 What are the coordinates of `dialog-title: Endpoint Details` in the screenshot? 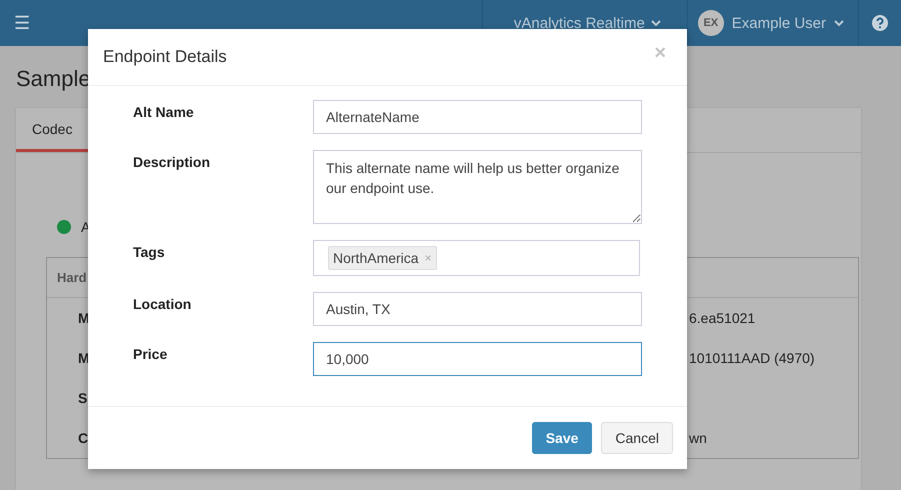 It's located at (165, 57).